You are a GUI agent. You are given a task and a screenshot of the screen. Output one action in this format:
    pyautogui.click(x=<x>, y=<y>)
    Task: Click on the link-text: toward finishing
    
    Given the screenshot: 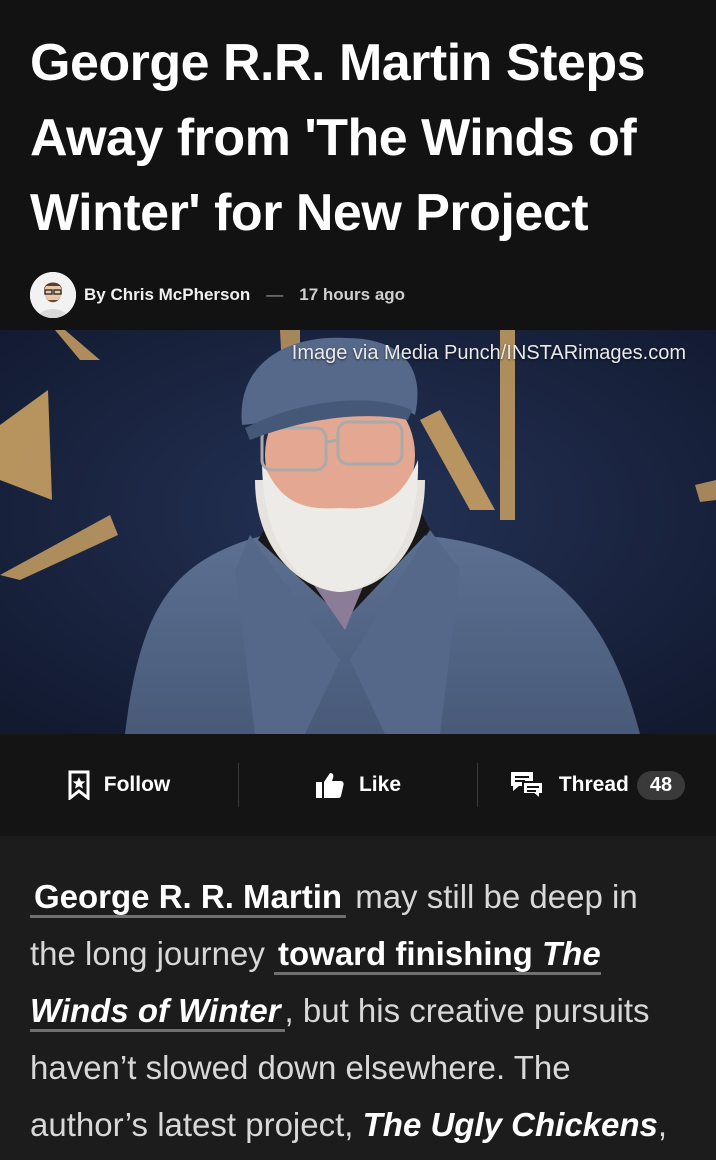 What is the action you would take?
    pyautogui.click(x=410, y=953)
    